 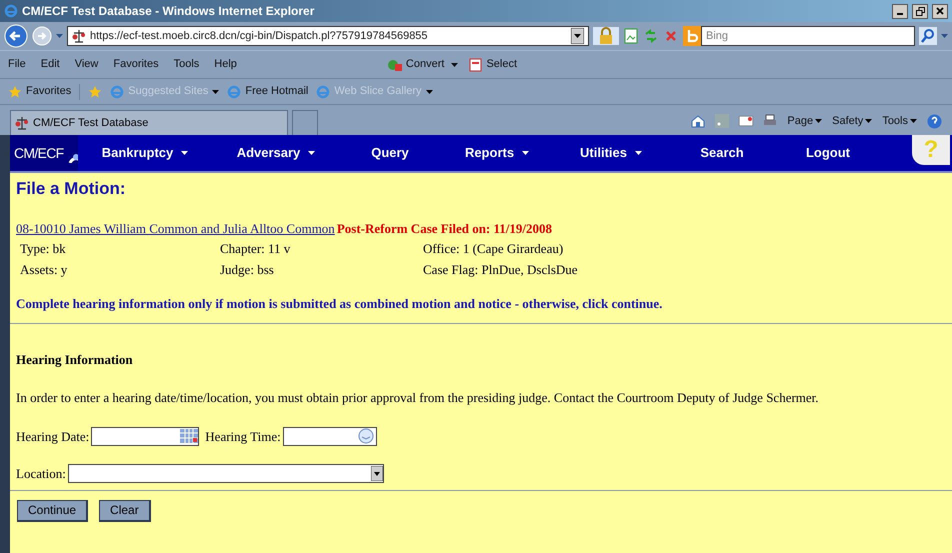 What do you see at coordinates (256, 249) in the screenshot?
I see `case-info: Chapter: 11 v` at bounding box center [256, 249].